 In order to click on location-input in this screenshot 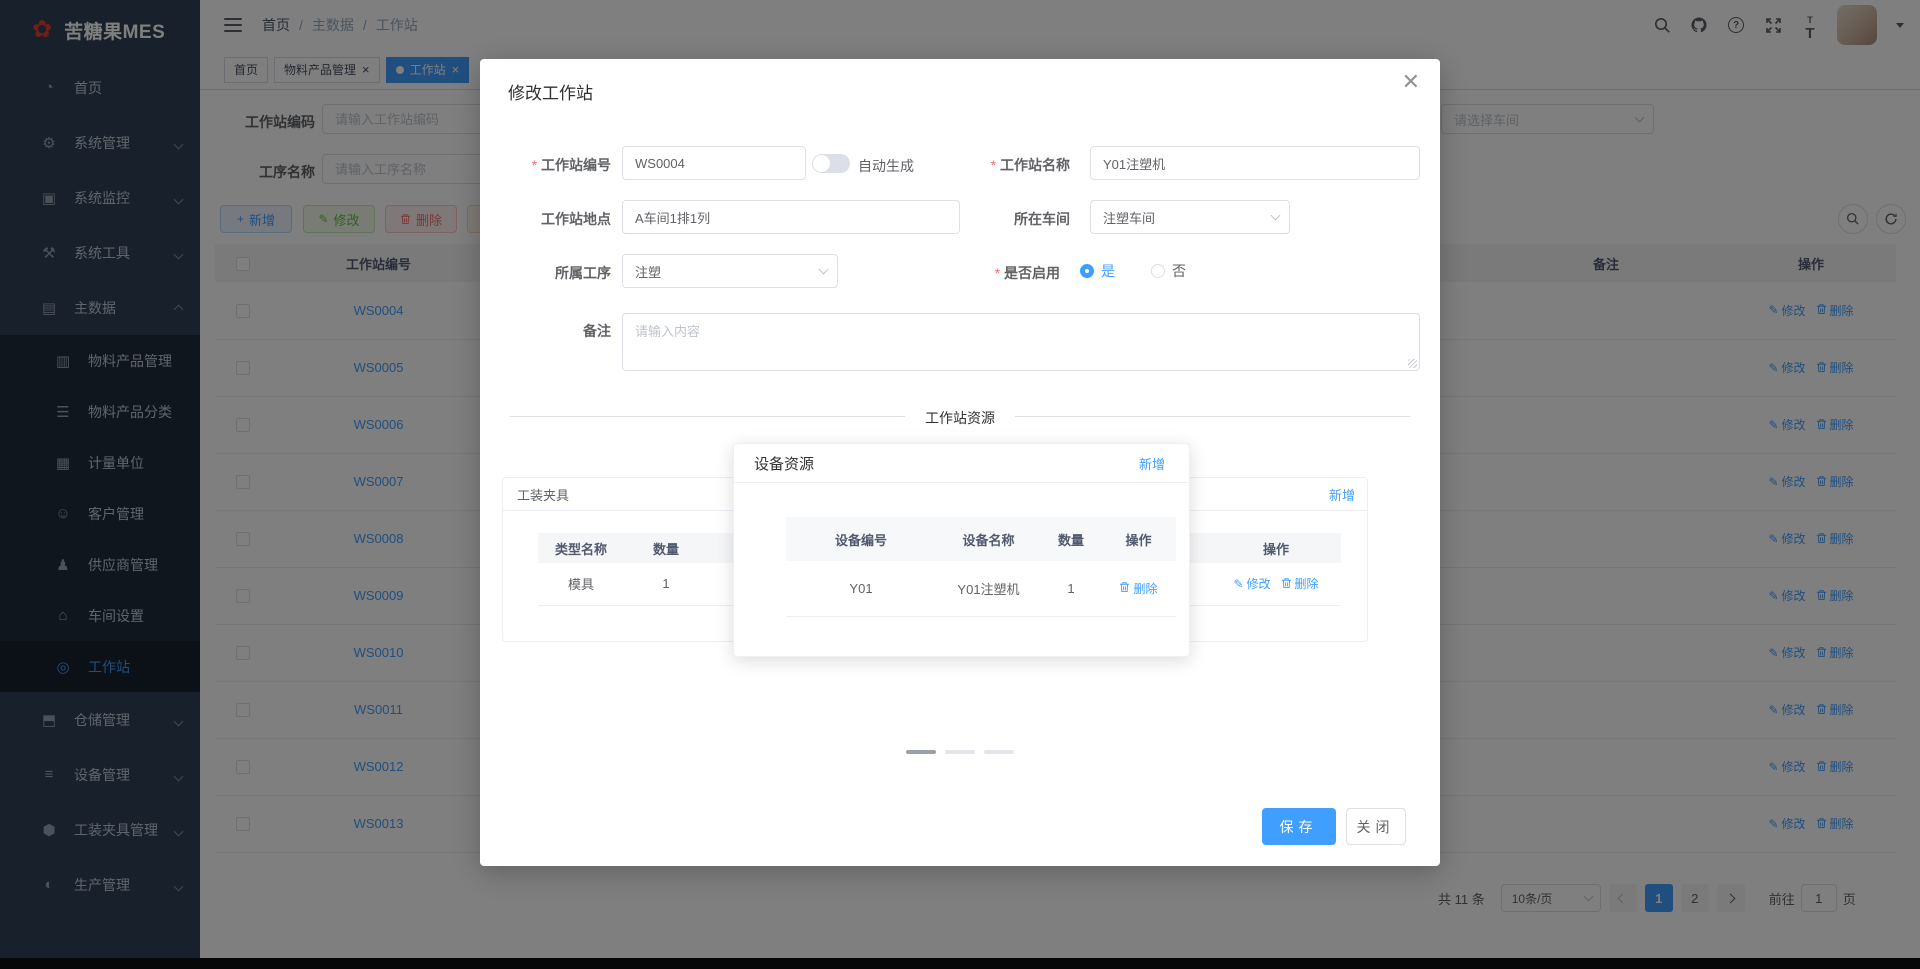, I will do `click(791, 217)`.